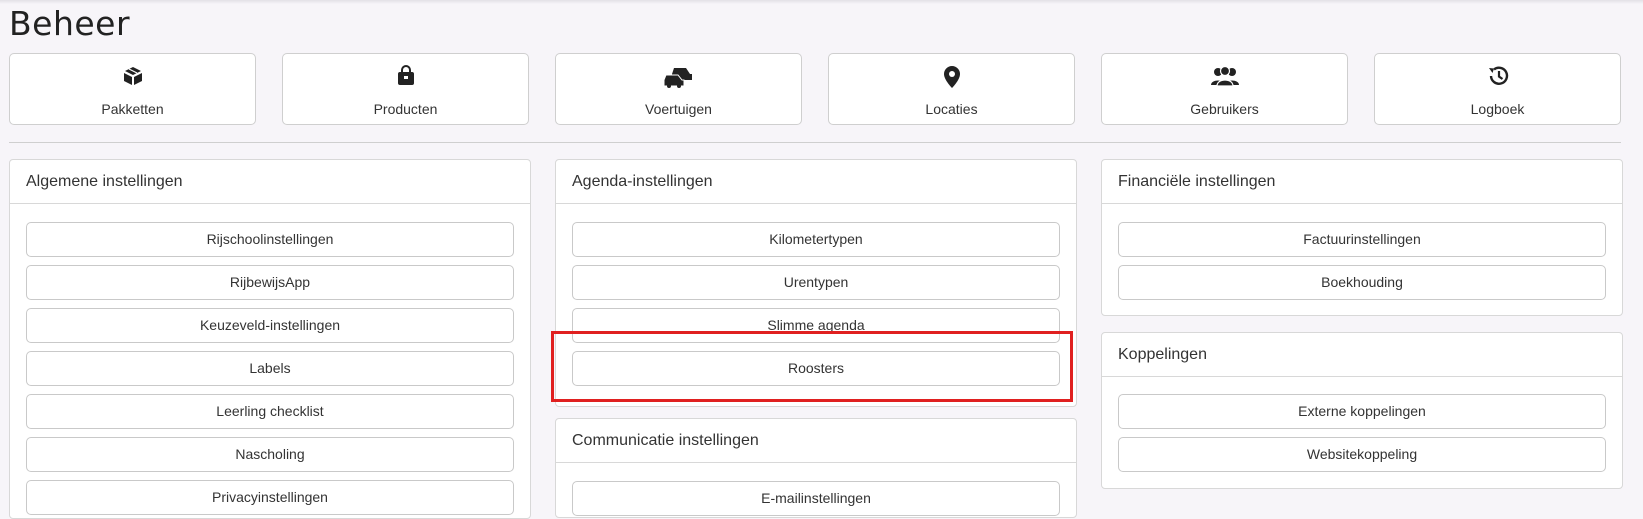 The image size is (1643, 519). Describe the element at coordinates (678, 109) in the screenshot. I see `nav-tile-label: Voertuigen` at that location.